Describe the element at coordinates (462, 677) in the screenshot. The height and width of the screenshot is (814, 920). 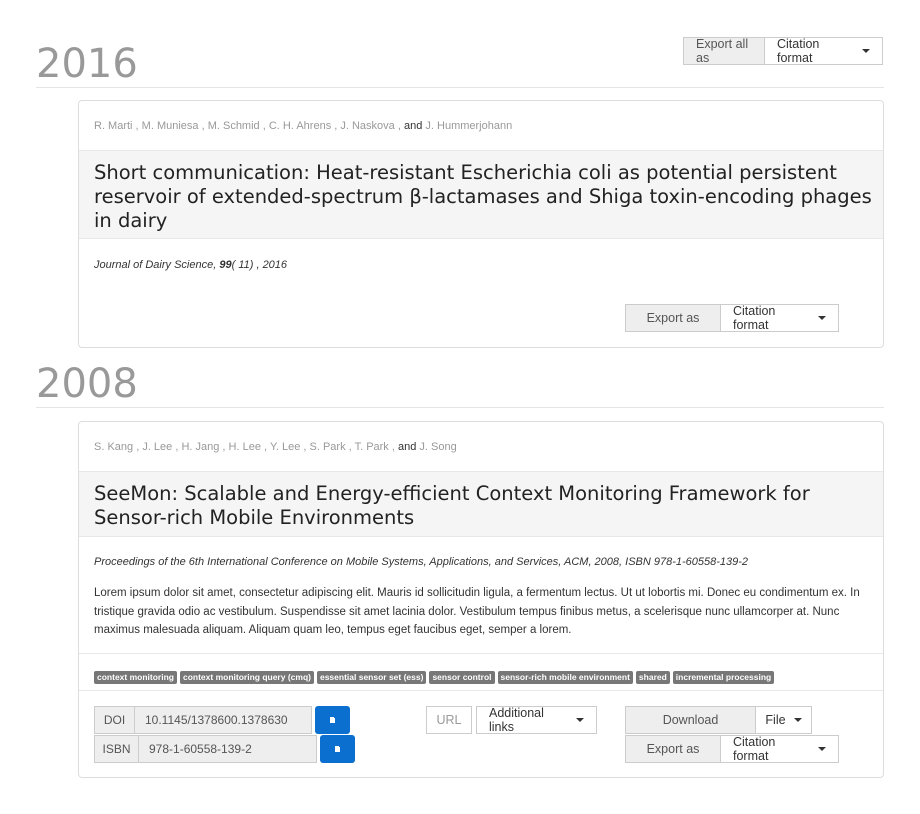
I see `keyword-tag: sensor control` at that location.